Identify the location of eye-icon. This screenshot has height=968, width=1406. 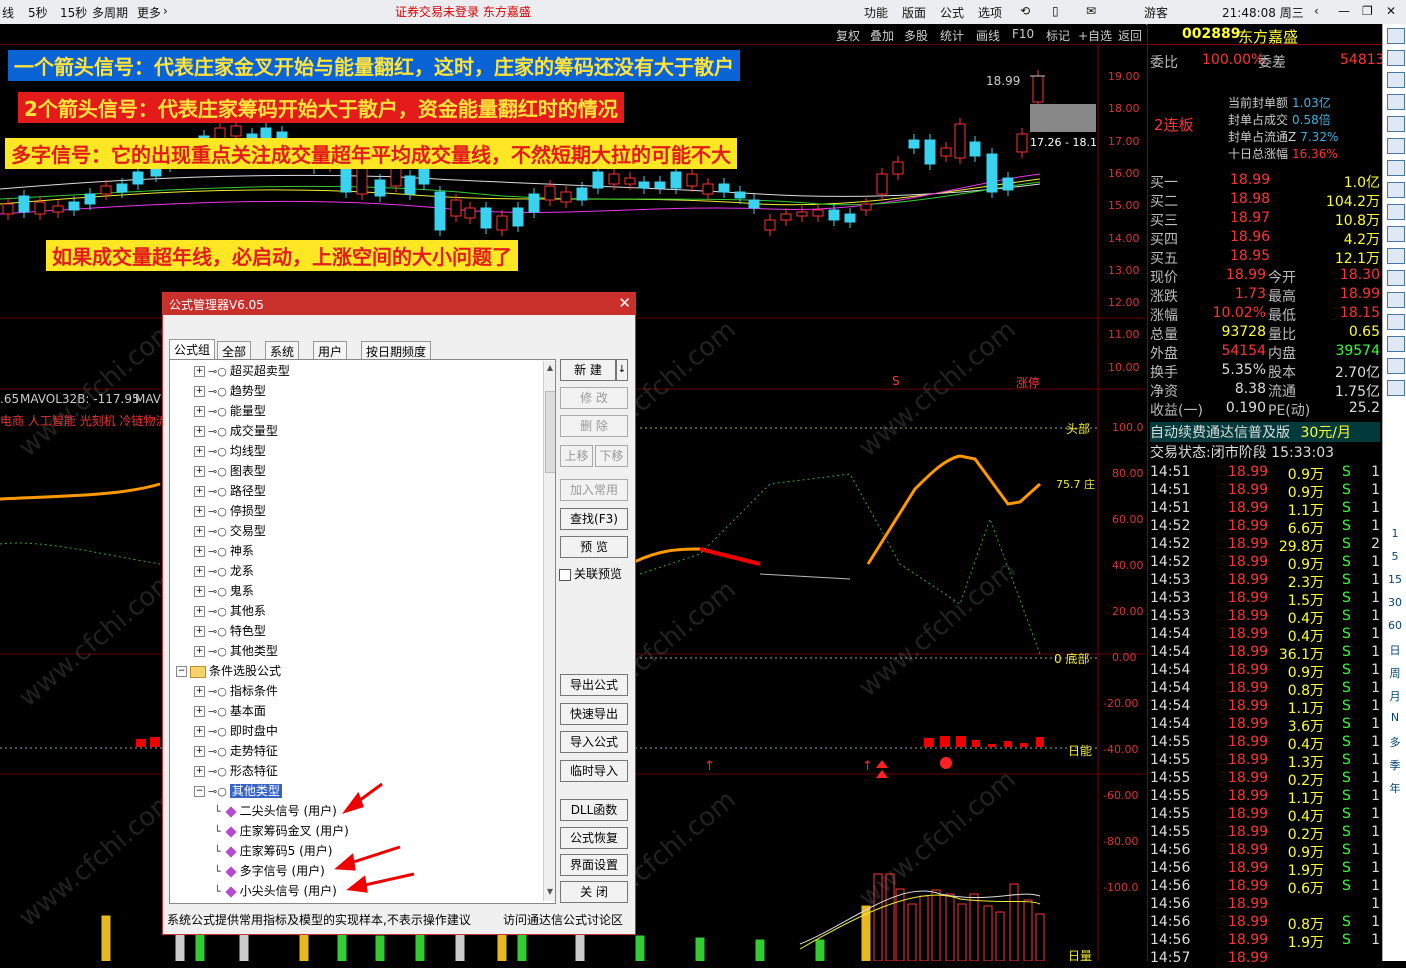
(1396, 300).